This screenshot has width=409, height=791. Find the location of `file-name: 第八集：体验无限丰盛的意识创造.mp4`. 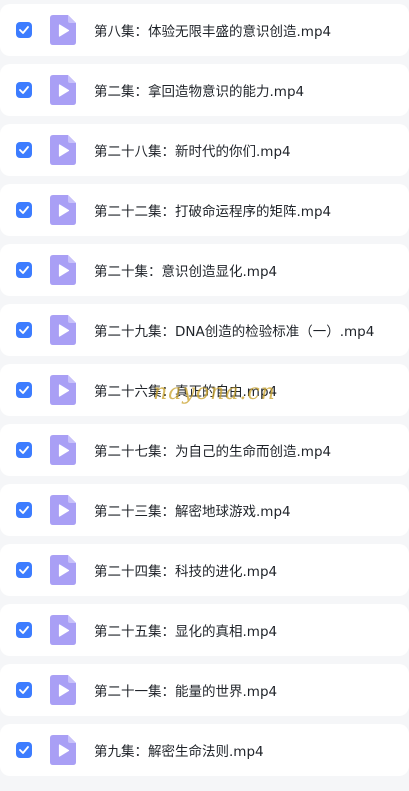

file-name: 第八集：体验无限丰盛的意识创造.mp4 is located at coordinates (213, 32).